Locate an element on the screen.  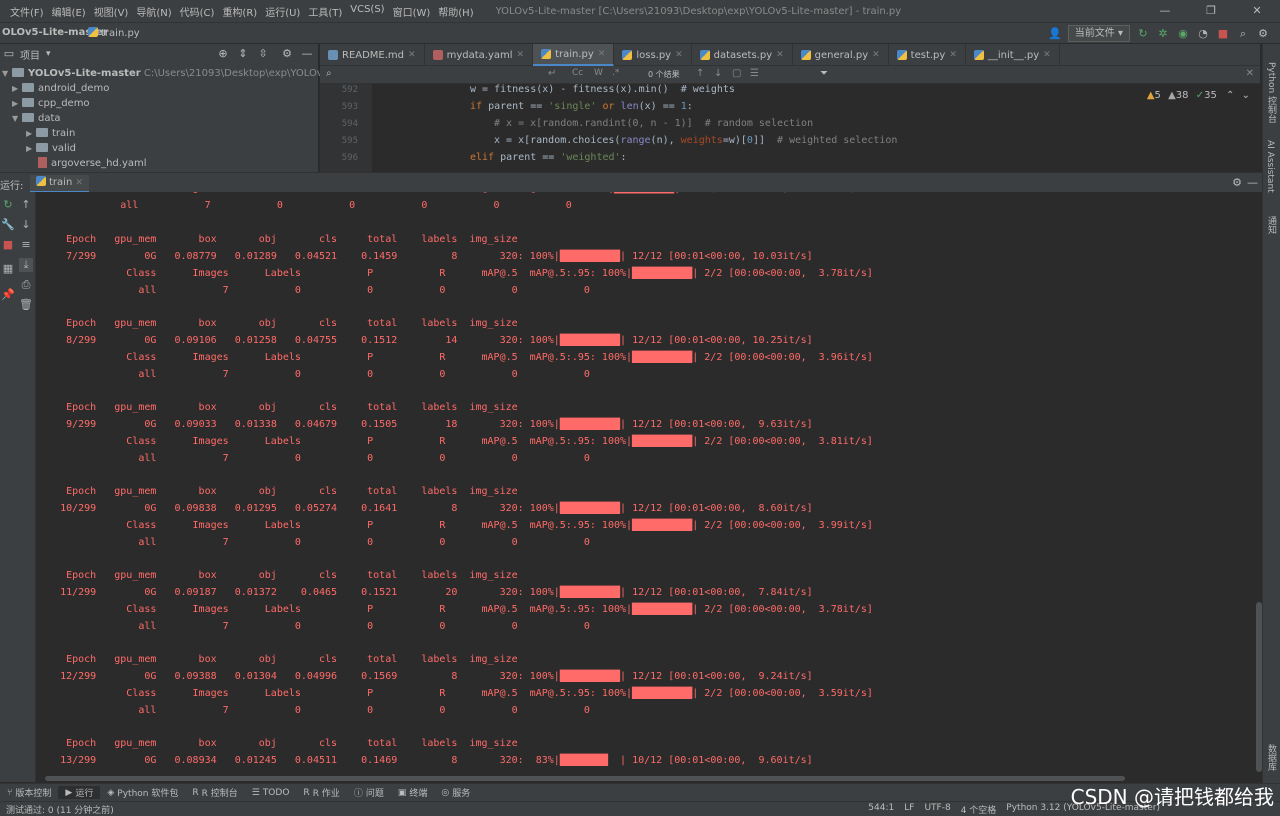
next-occurrence-icon: ↓ is located at coordinates (718, 73).